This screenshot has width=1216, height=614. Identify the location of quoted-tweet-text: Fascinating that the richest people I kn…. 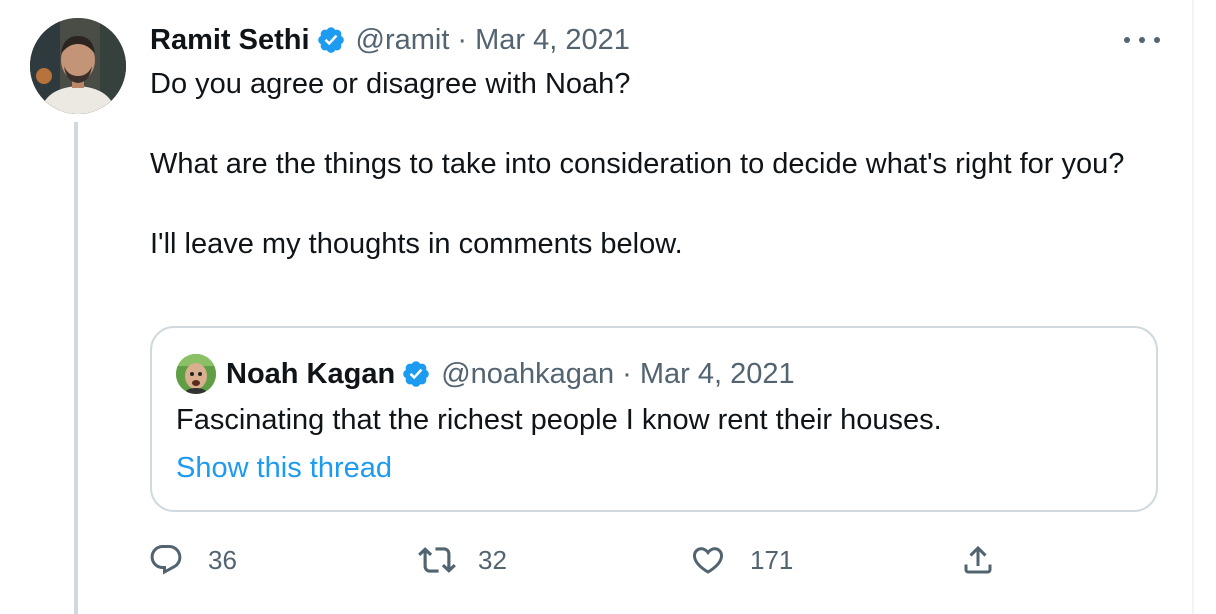
(559, 420).